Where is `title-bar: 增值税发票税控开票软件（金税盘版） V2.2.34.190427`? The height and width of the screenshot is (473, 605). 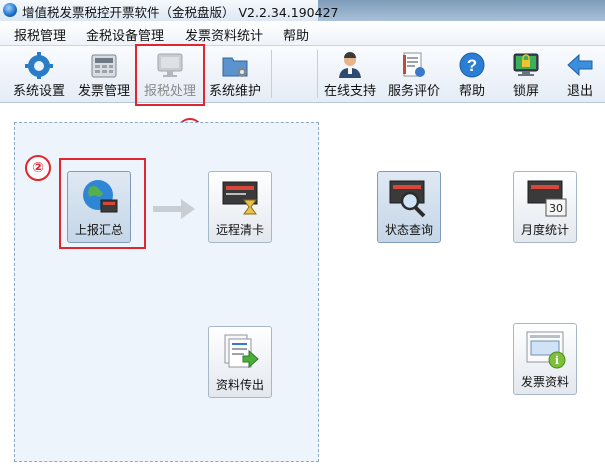
title-bar: 增值税发票税控开票软件（金税盘版） V2.2.34.190427 is located at coordinates (302, 10).